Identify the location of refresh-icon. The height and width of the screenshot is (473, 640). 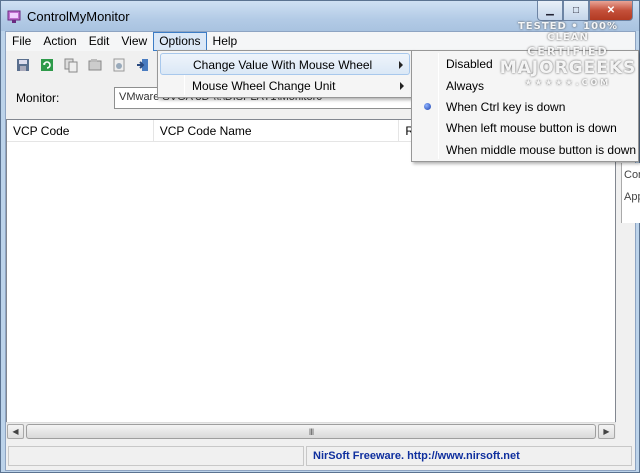
(47, 65).